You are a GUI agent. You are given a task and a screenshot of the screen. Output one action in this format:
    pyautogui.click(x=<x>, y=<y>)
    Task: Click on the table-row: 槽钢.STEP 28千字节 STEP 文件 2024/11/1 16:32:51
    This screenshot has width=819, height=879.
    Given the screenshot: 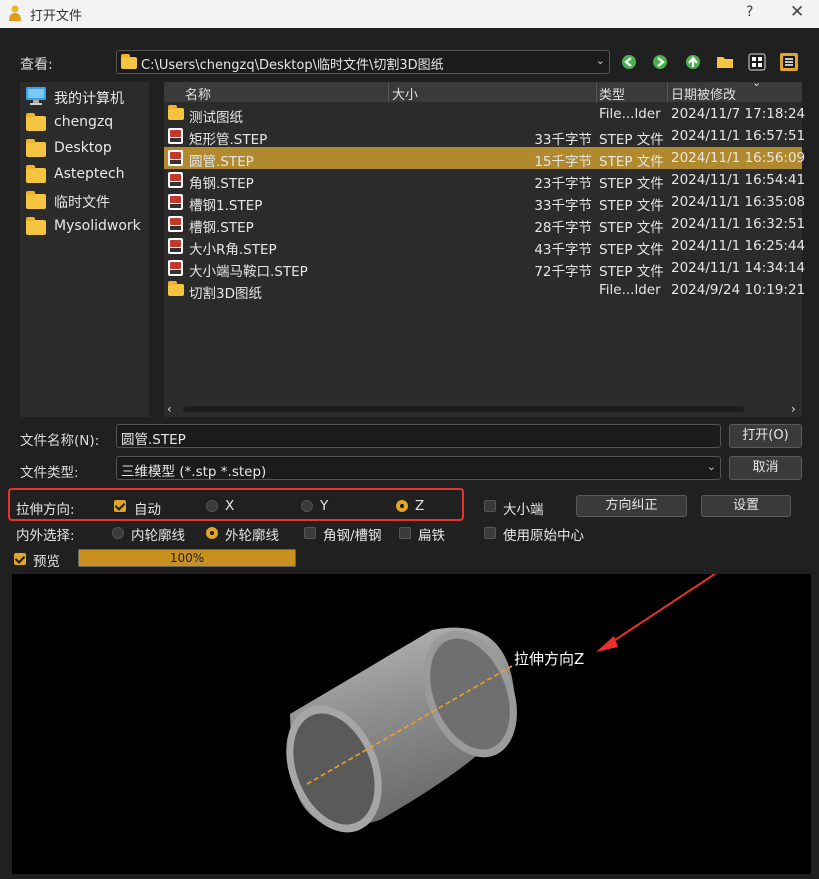 What is the action you would take?
    pyautogui.click(x=485, y=224)
    